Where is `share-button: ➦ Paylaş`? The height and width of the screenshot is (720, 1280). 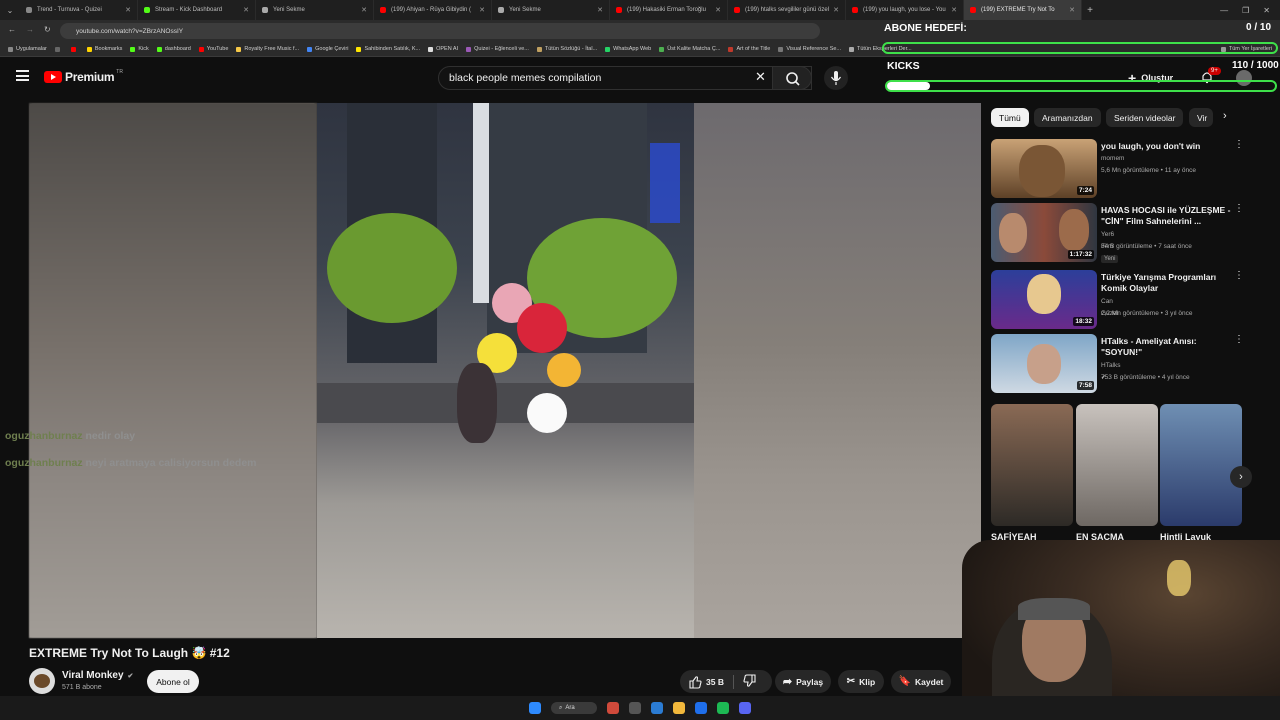
share-button: ➦ Paylaş is located at coordinates (803, 681).